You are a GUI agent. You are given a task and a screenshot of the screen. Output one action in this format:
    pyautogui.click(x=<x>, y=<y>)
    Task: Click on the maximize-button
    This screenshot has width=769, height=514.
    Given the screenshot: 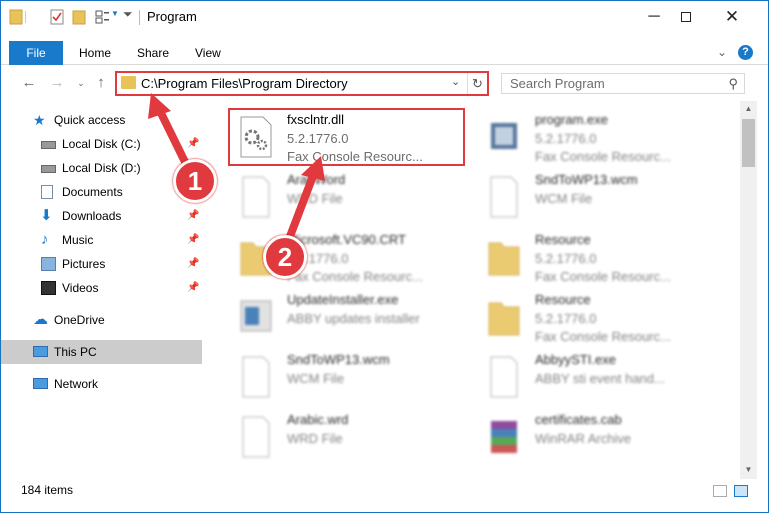 What is the action you would take?
    pyautogui.click(x=686, y=17)
    